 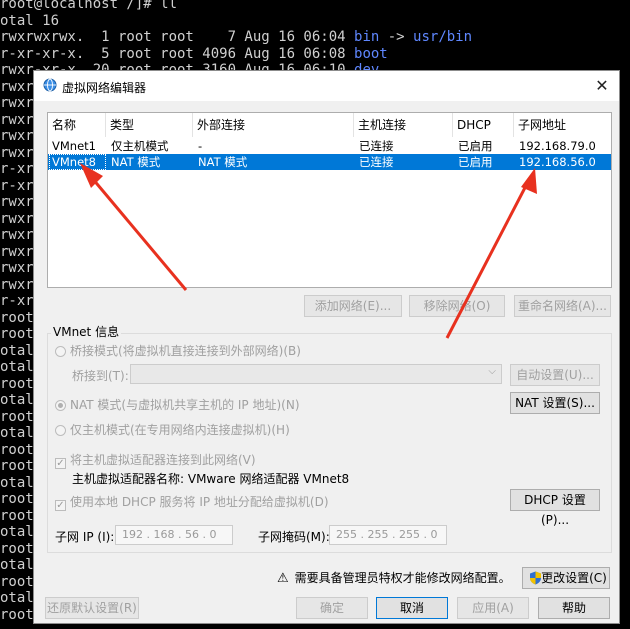 I want to click on annotation-arrow-left, so click(x=136, y=231).